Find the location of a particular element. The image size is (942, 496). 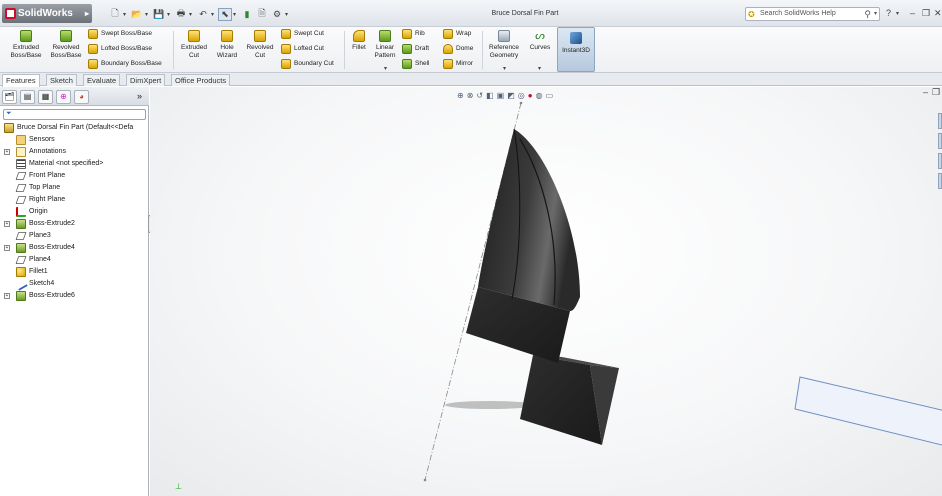

wrap-button: Wrap is located at coordinates (457, 34).